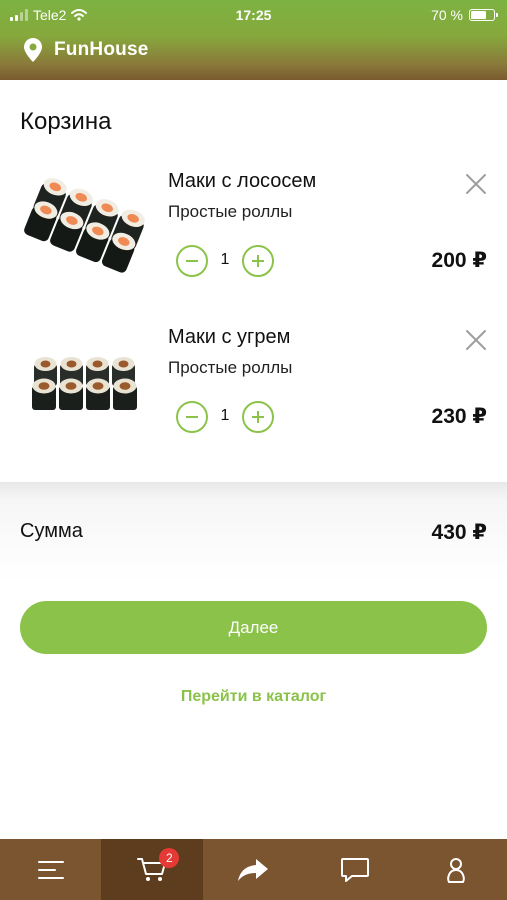  What do you see at coordinates (459, 416) in the screenshot?
I see `item-price: 230 ₽` at bounding box center [459, 416].